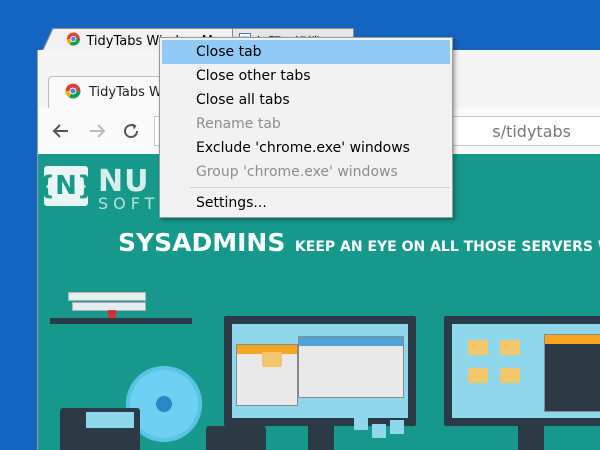  What do you see at coordinates (131, 131) in the screenshot?
I see `reload-icon` at bounding box center [131, 131].